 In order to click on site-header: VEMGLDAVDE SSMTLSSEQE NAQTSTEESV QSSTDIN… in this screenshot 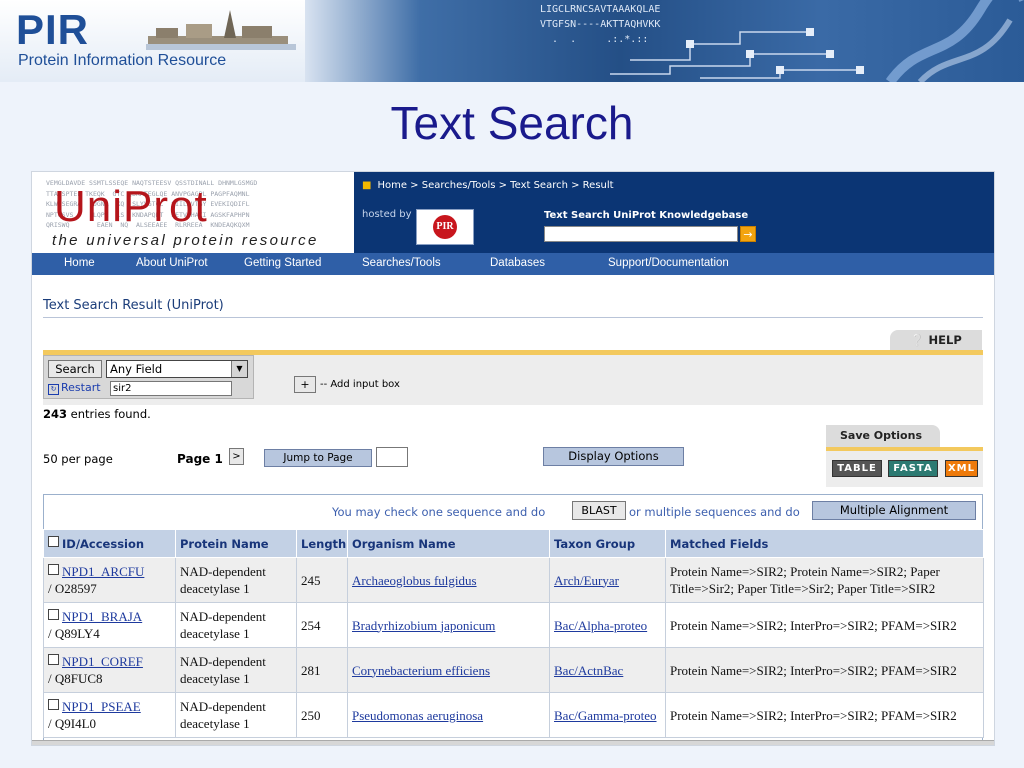, I will do `click(513, 212)`.